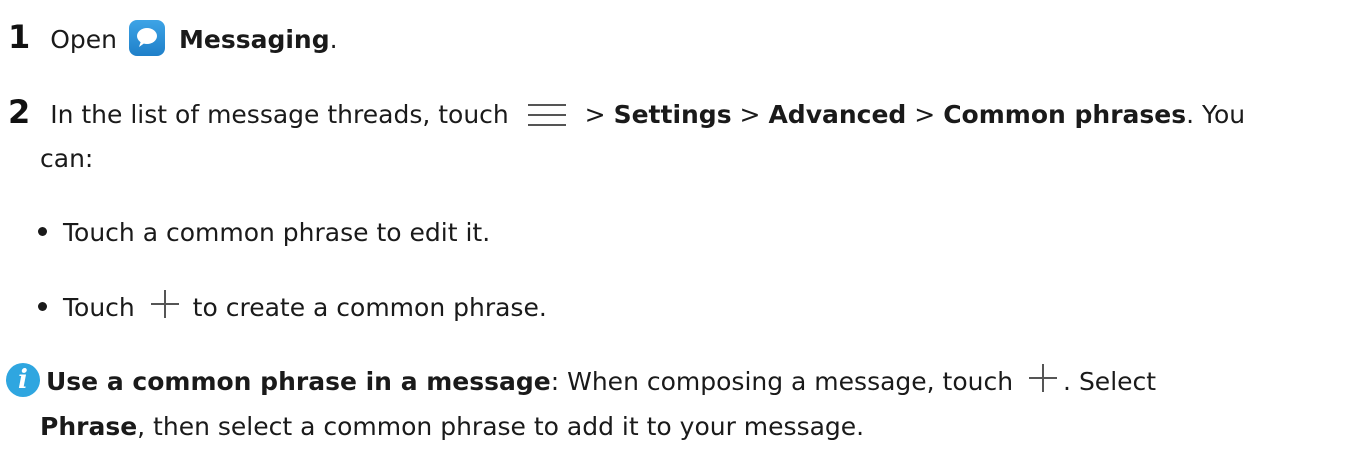 This screenshot has height=452, width=1355. I want to click on bullet-text: Touch a common phrase to edit it., so click(277, 232).